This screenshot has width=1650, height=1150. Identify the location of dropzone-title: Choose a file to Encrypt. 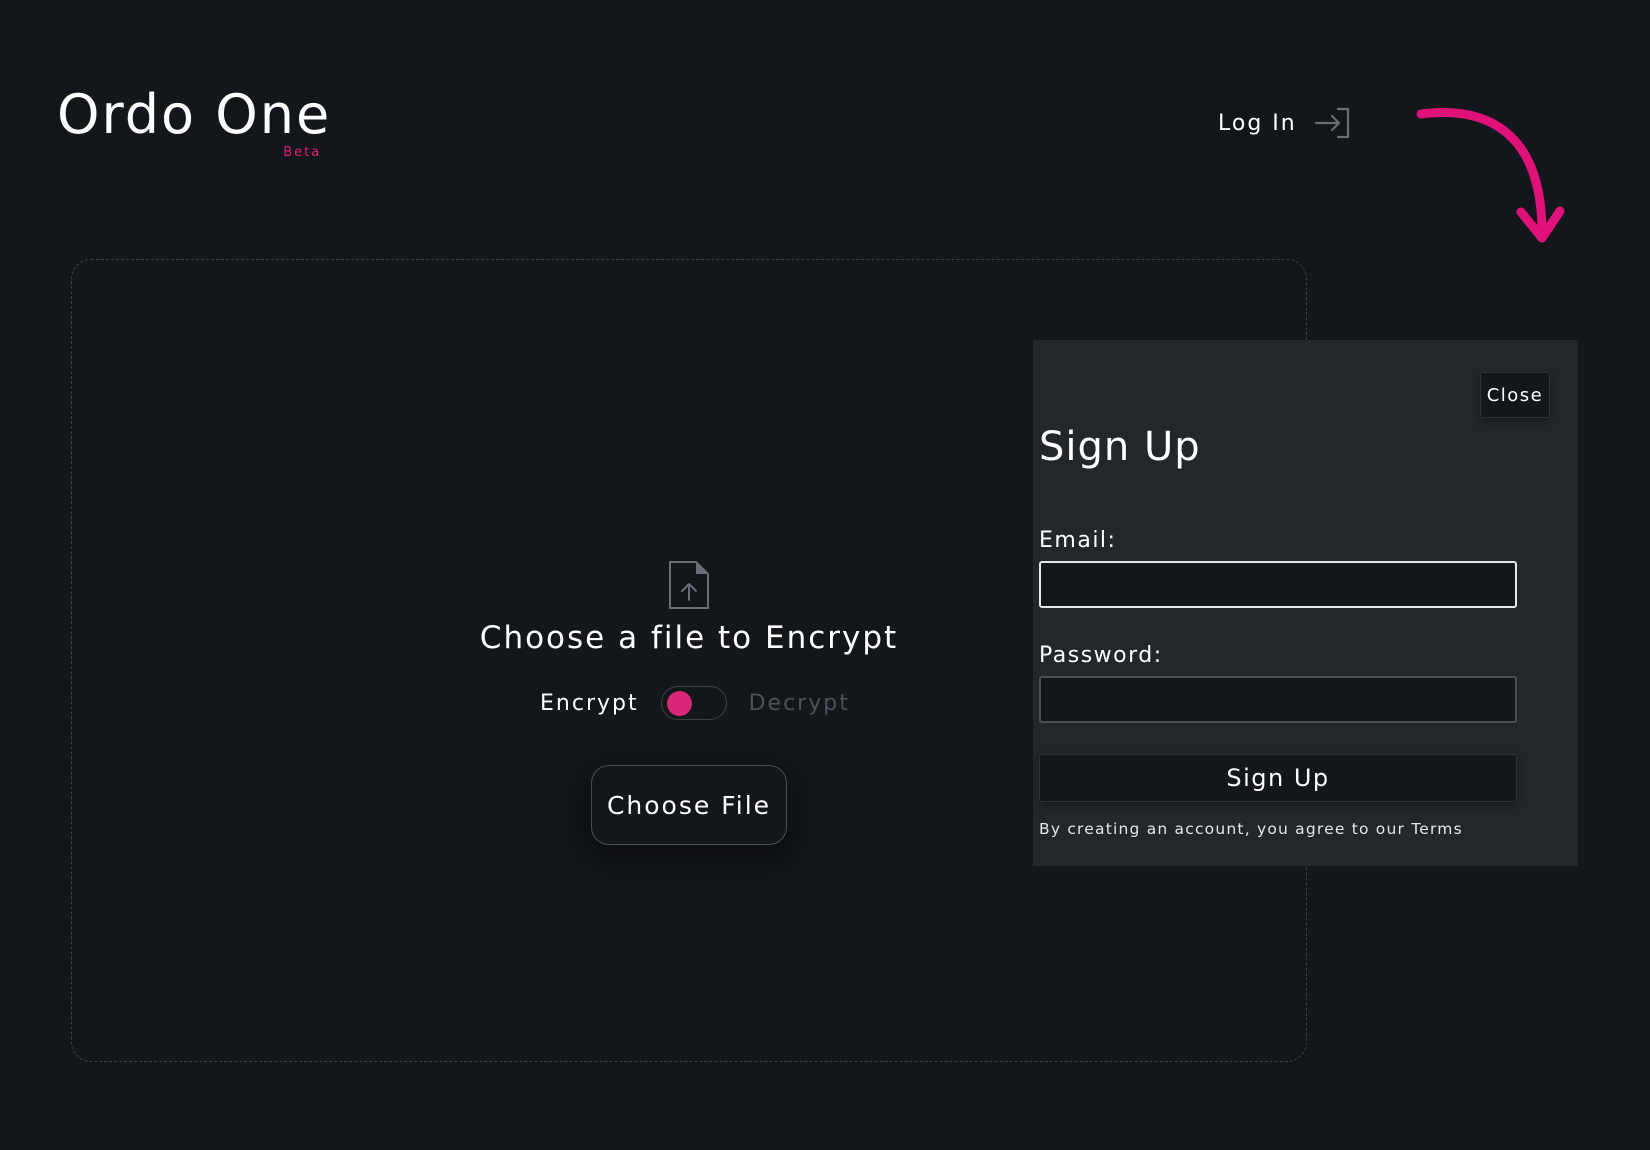
(689, 638).